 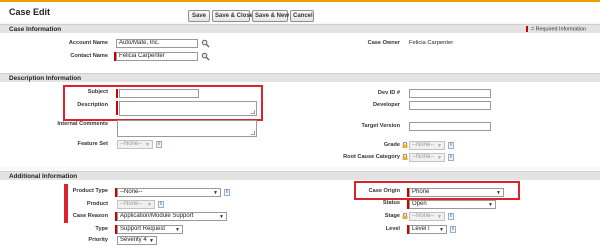 I want to click on grade-value: --None--, so click(x=423, y=145).